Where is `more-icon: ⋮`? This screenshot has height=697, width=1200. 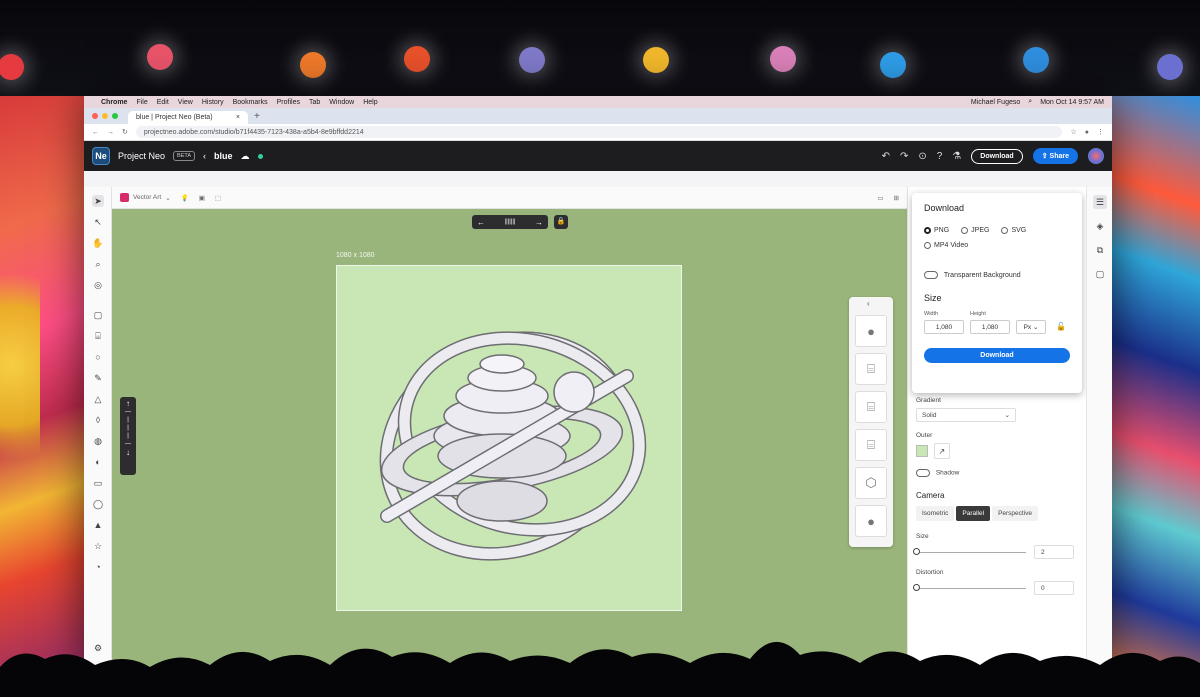 more-icon: ⋮ is located at coordinates (1100, 132).